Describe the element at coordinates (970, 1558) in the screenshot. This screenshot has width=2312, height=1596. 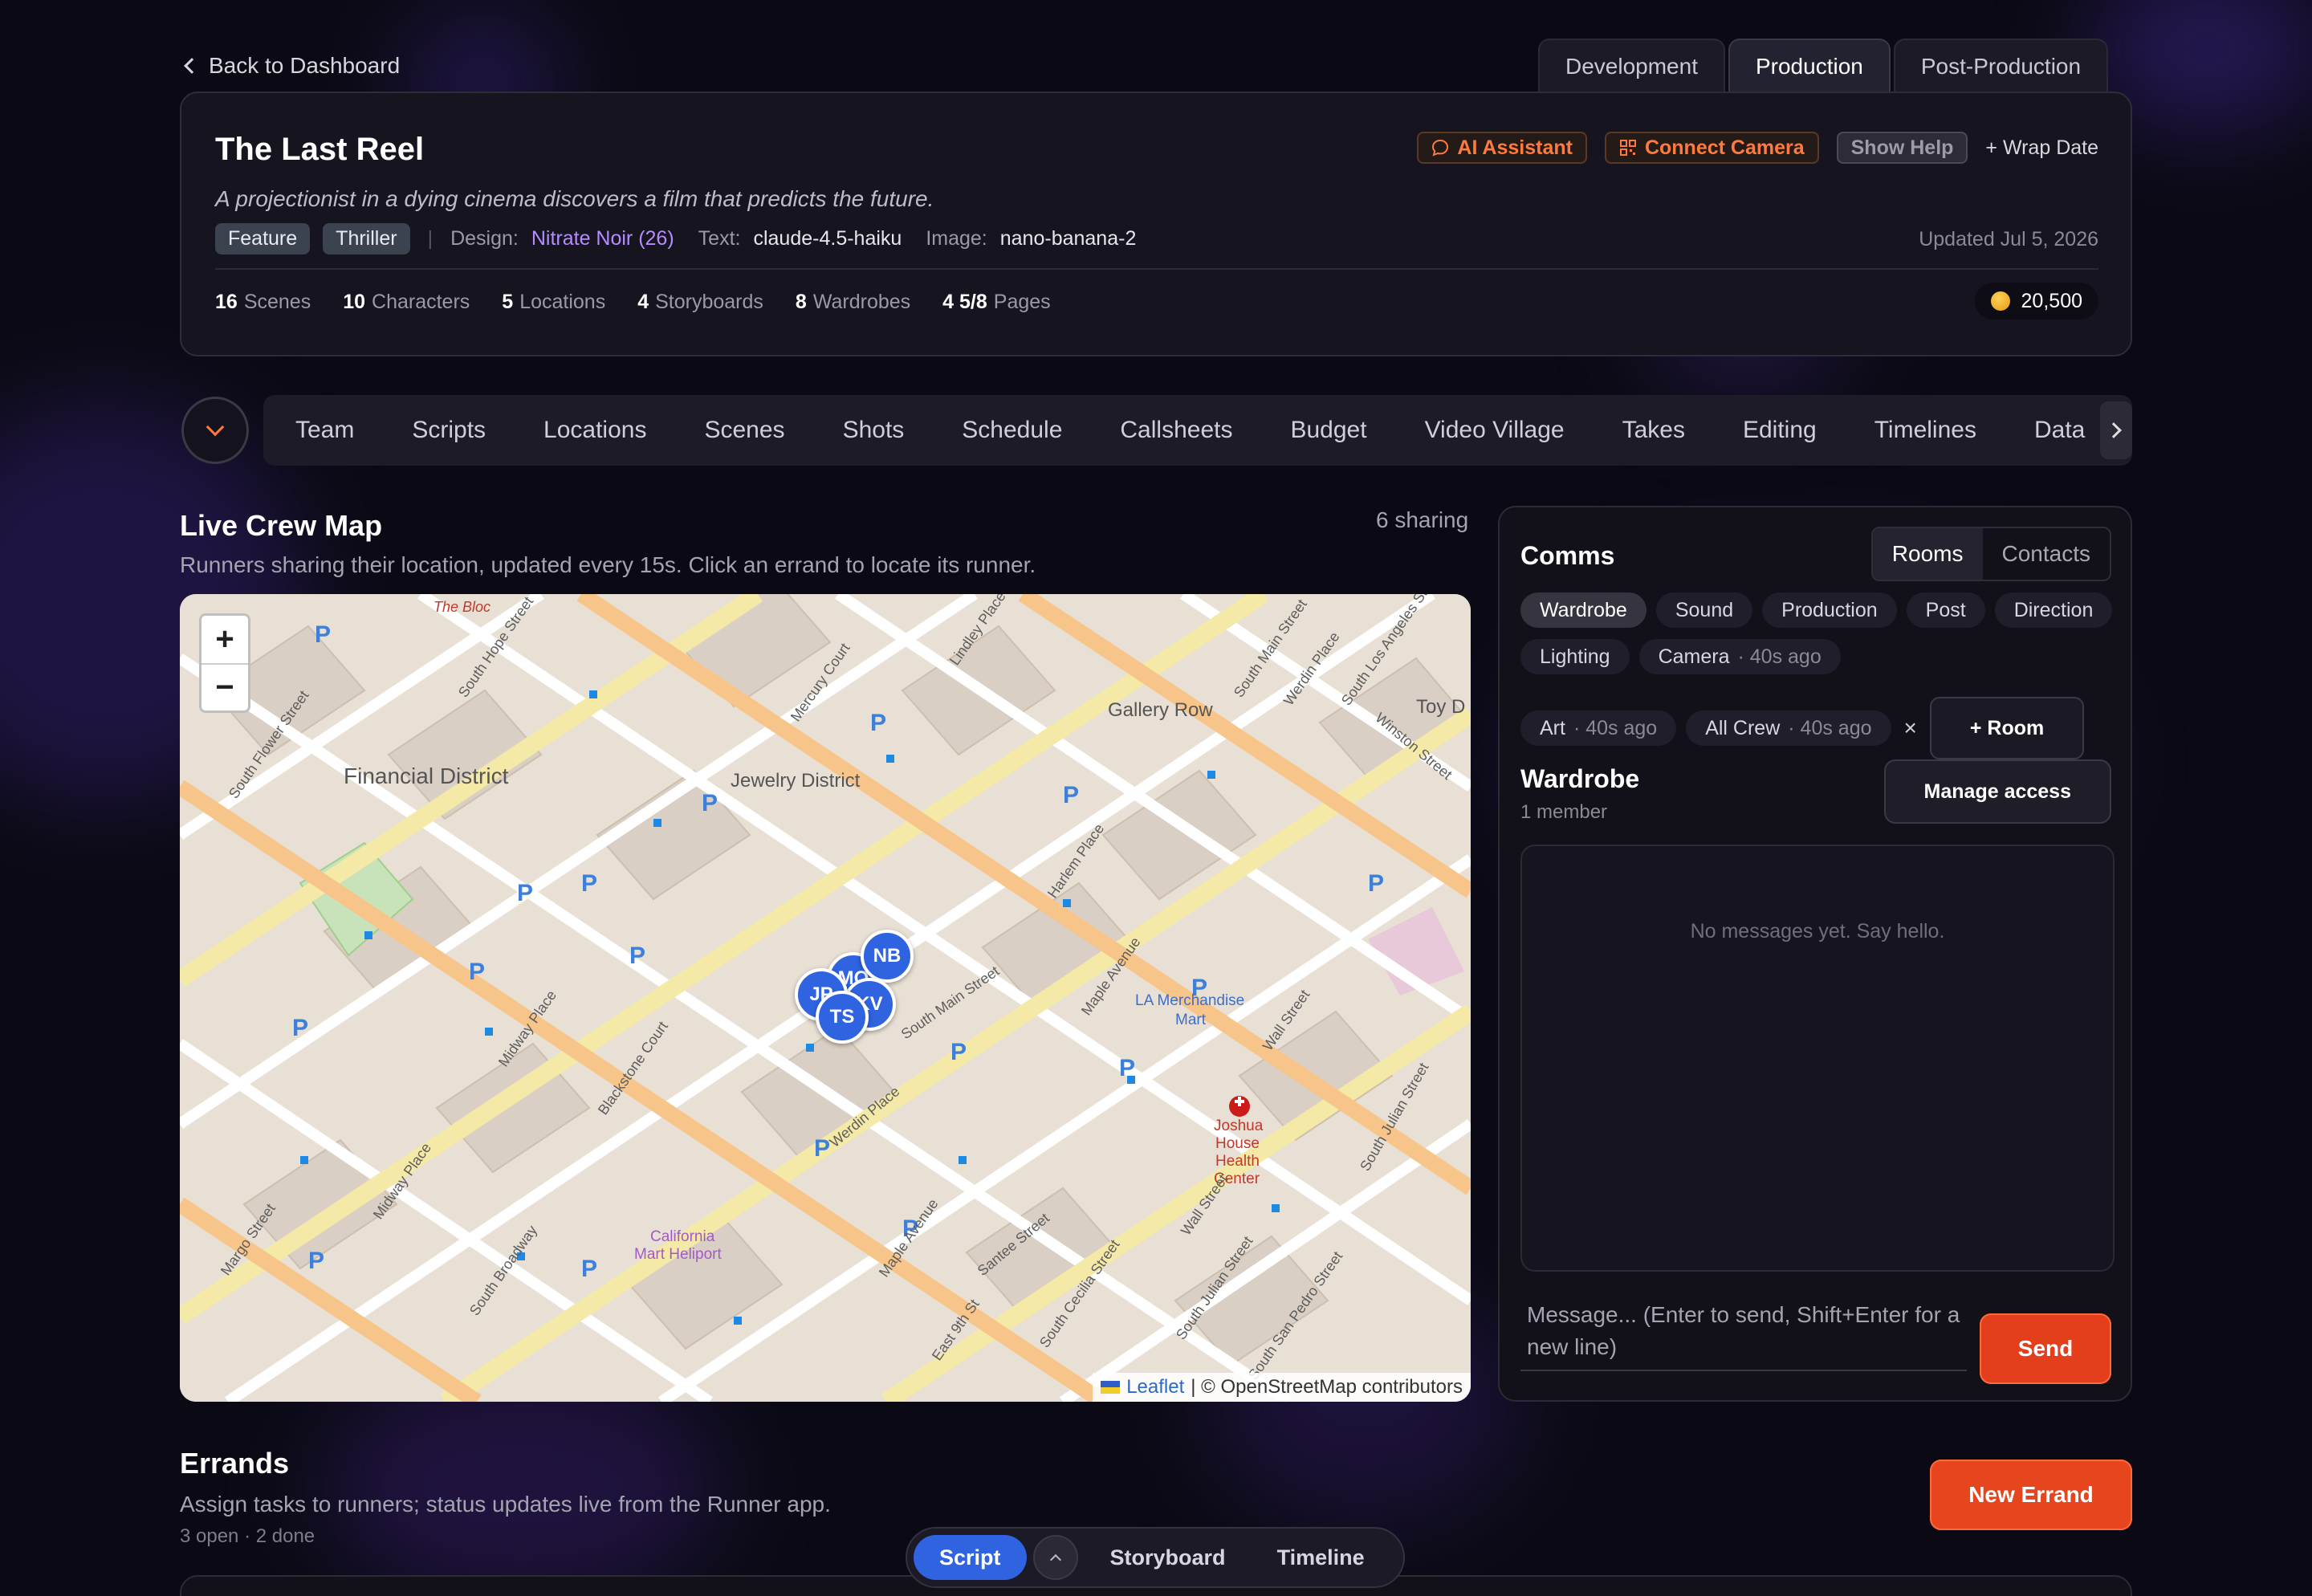
I see `dock-script: Script` at that location.